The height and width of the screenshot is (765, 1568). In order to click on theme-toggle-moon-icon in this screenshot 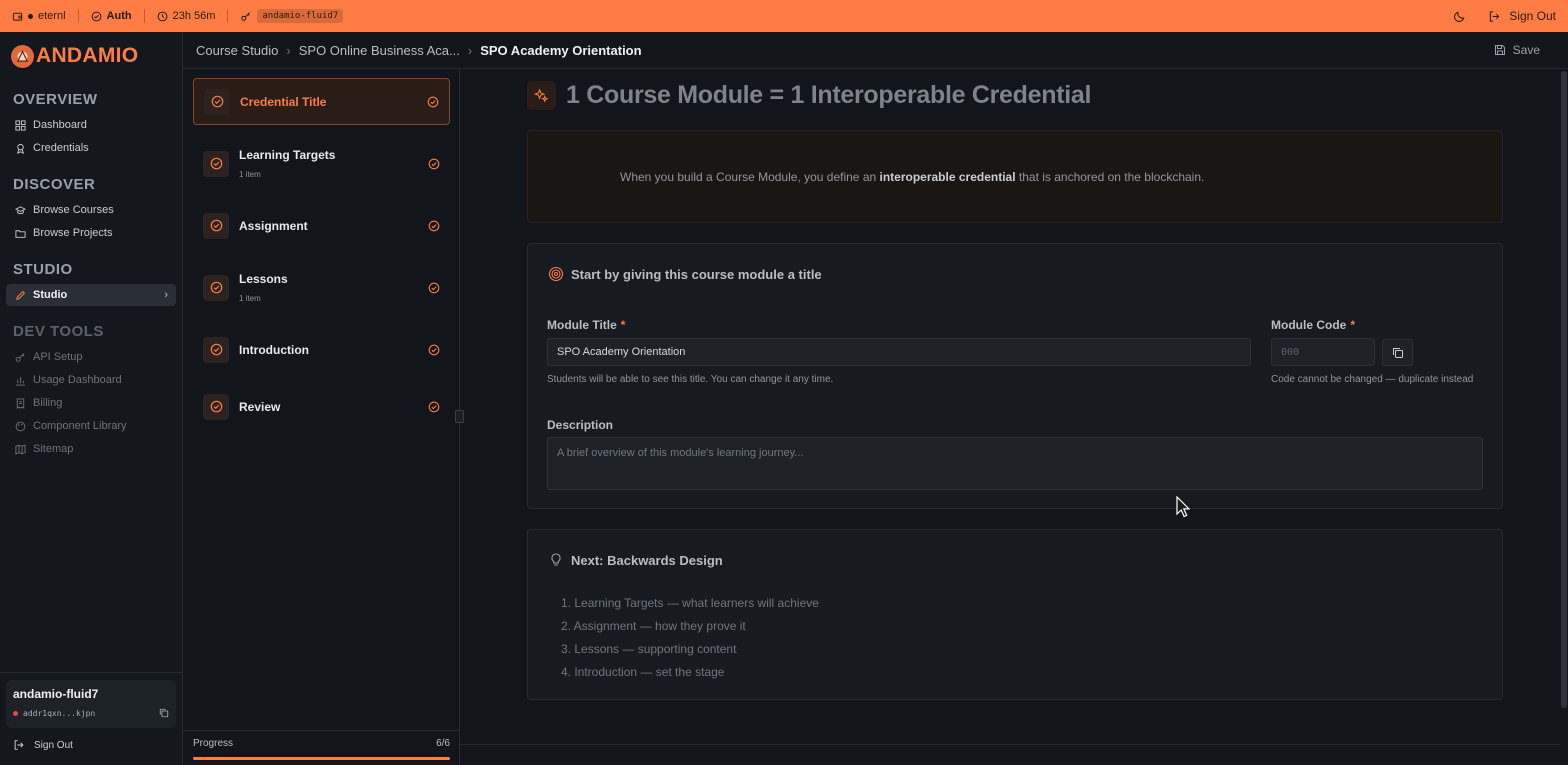, I will do `click(1459, 16)`.